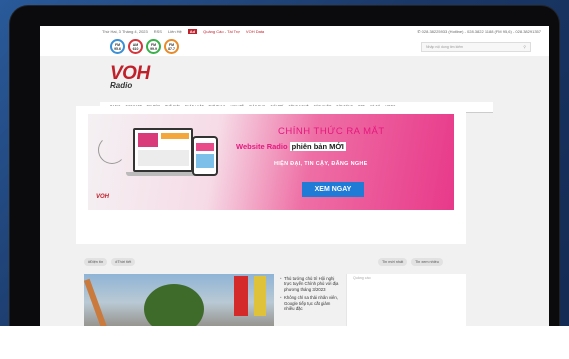  What do you see at coordinates (153, 46) in the screenshot?
I see `station-fm999: FM 99.9` at bounding box center [153, 46].